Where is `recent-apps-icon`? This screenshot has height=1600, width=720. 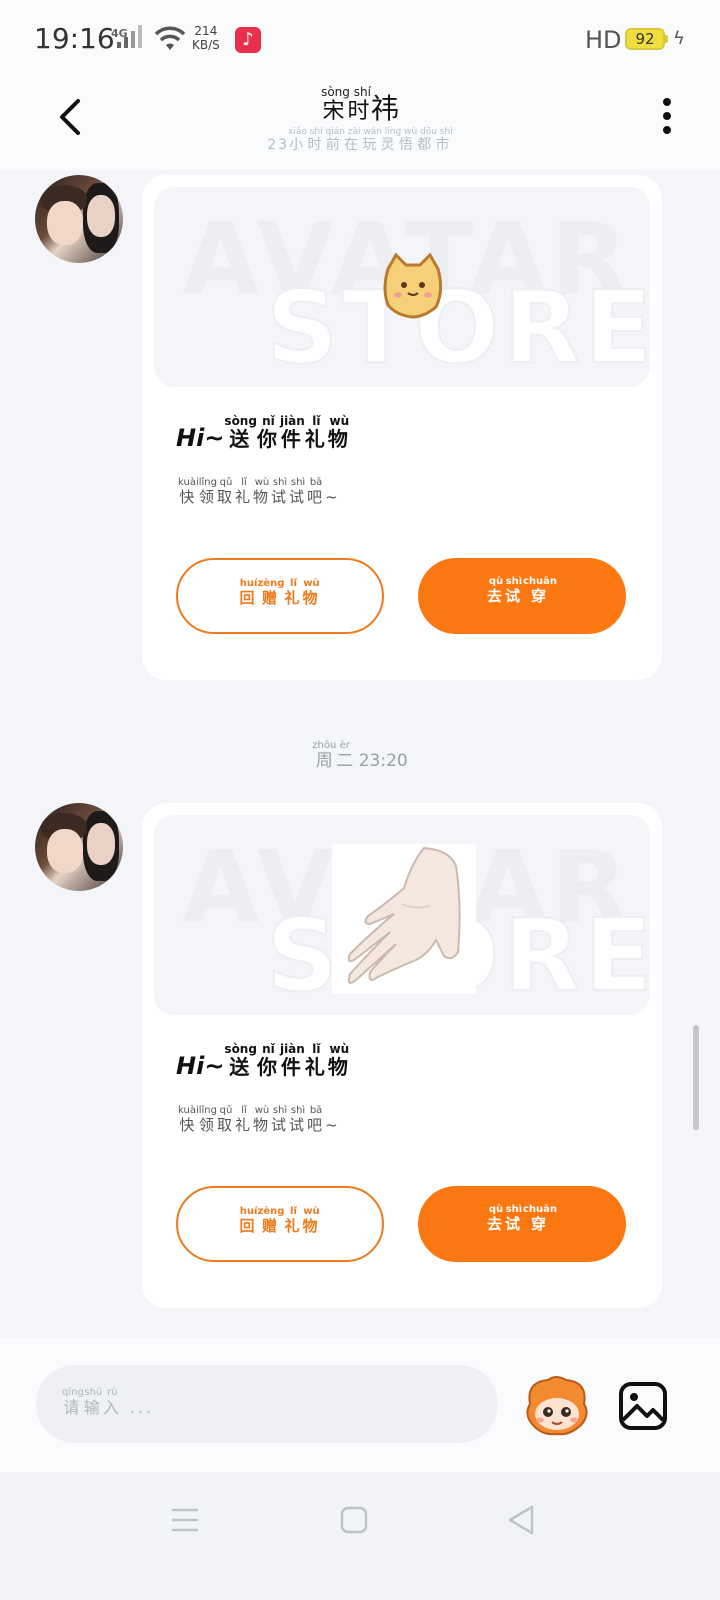
recent-apps-icon is located at coordinates (185, 1520).